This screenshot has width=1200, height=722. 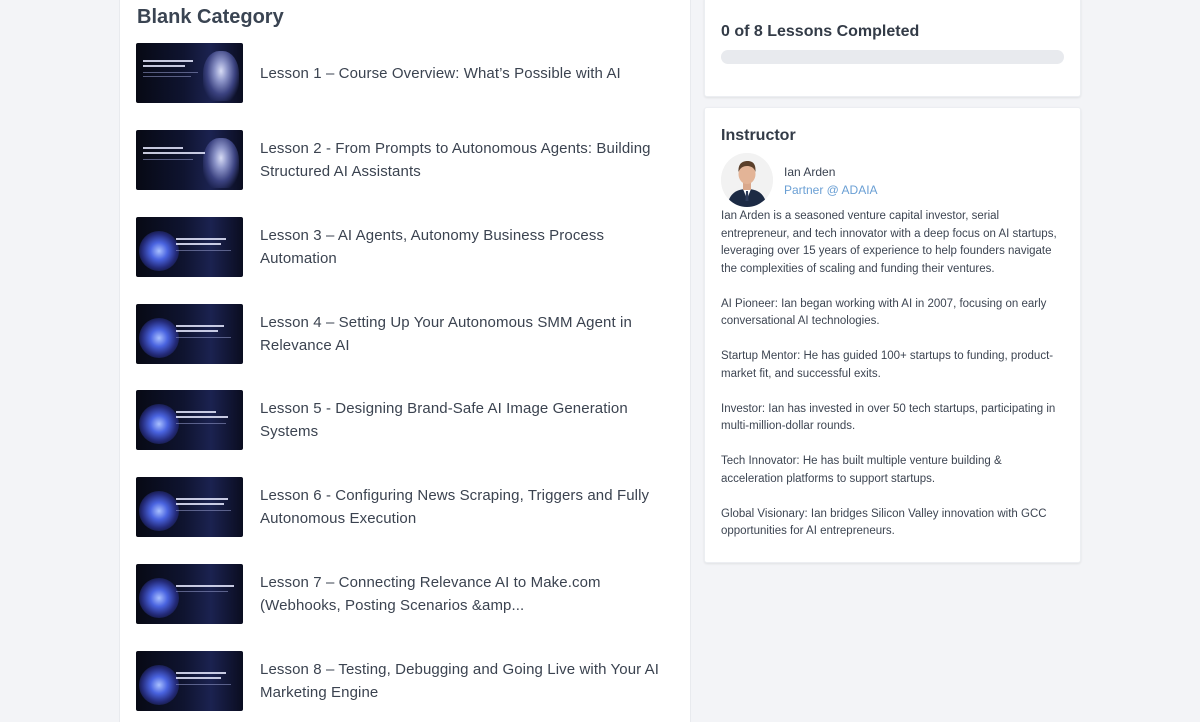 What do you see at coordinates (758, 135) in the screenshot?
I see `instructor-heading: Instructor` at bounding box center [758, 135].